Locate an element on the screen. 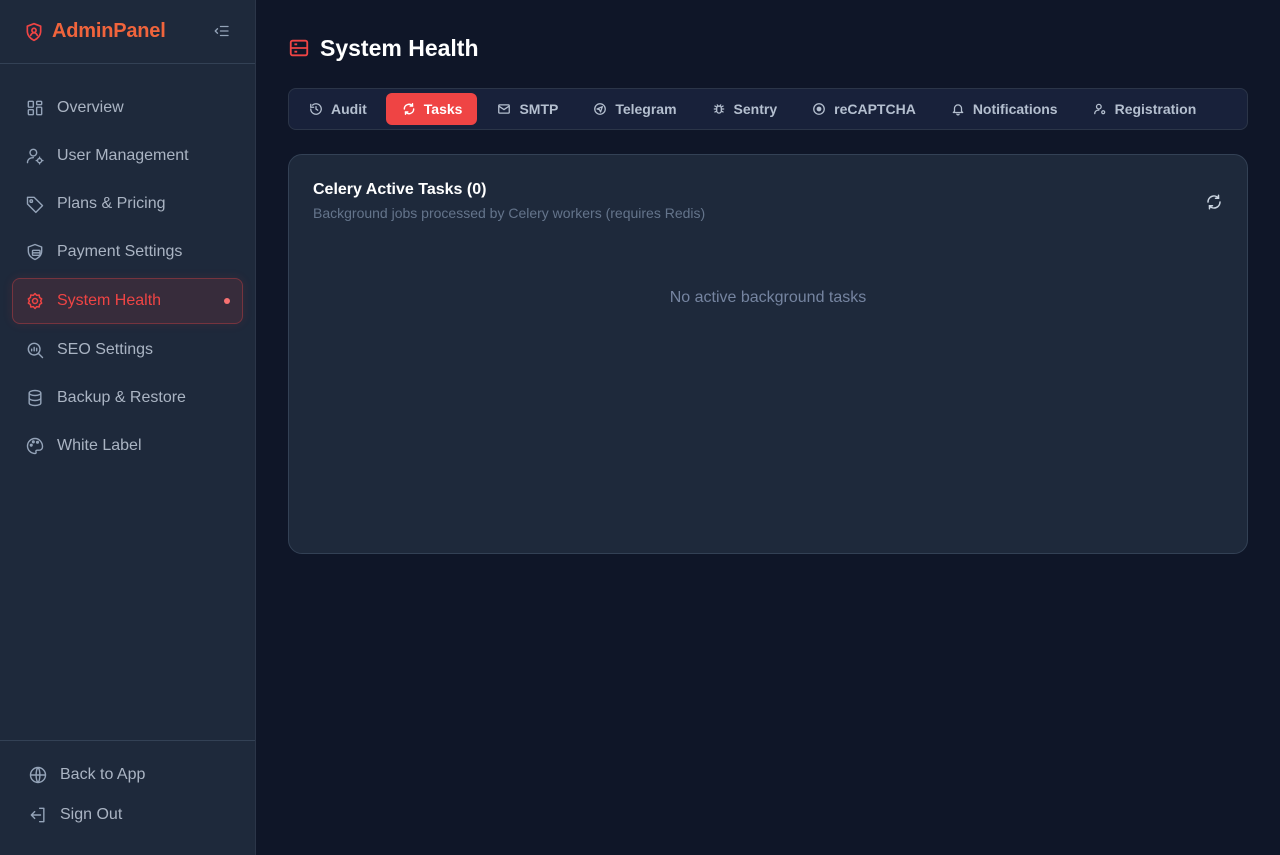  history-icon is located at coordinates (316, 109).